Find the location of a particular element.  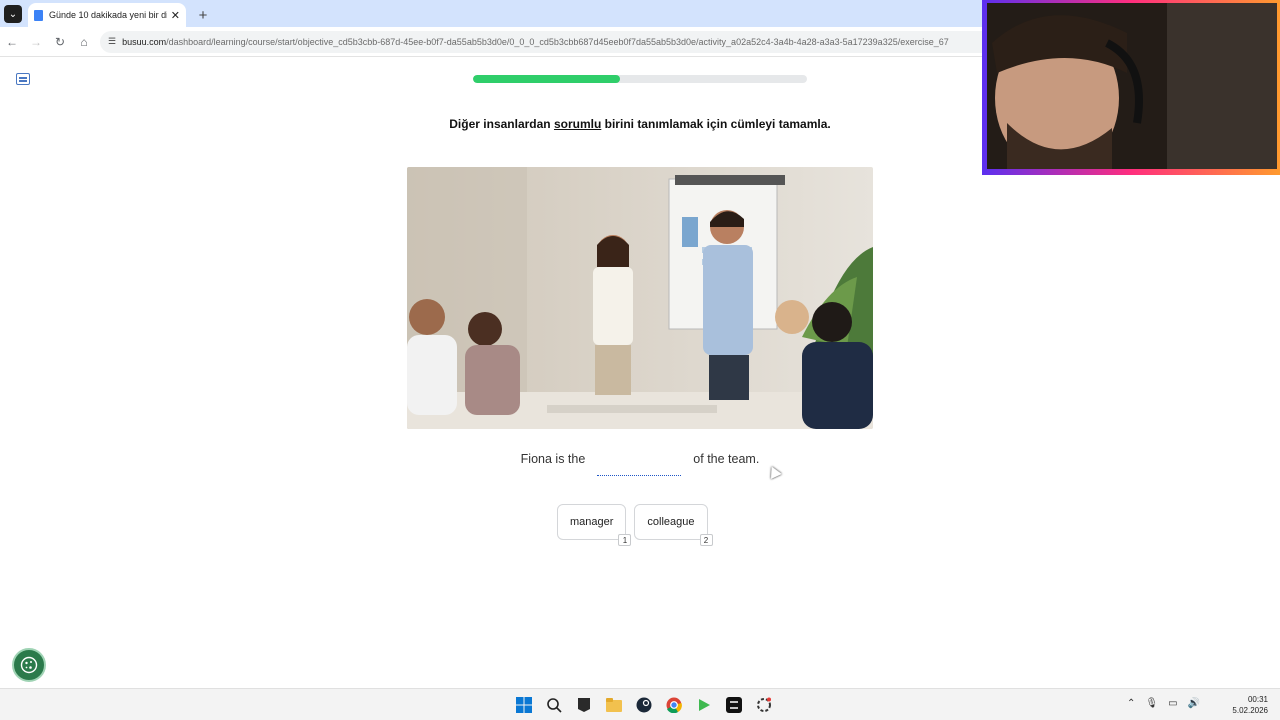

close-tab-icon: ✕ is located at coordinates (175, 15).